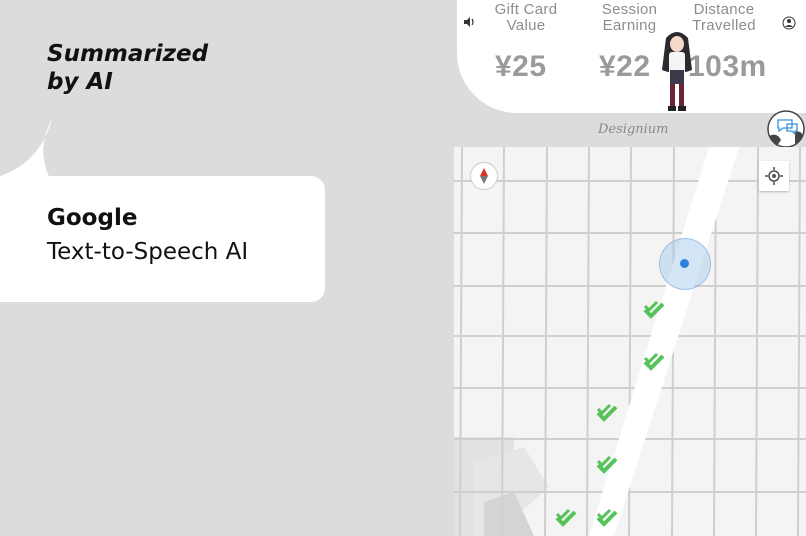 The height and width of the screenshot is (536, 806). I want to click on account-icon, so click(789, 24).